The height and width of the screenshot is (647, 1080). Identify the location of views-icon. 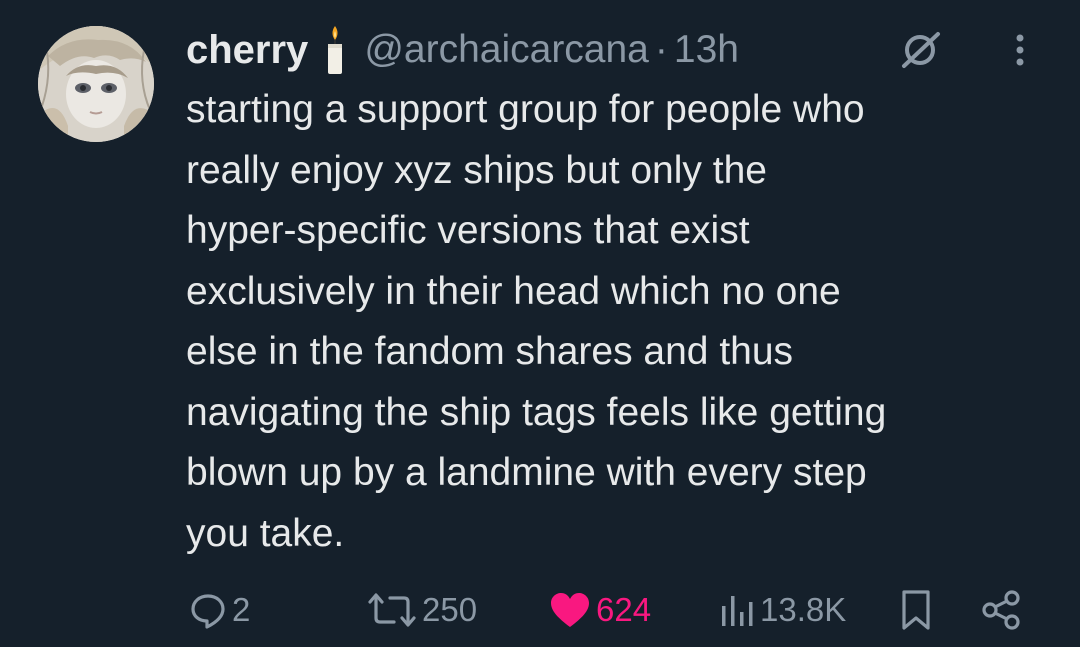
(737, 611).